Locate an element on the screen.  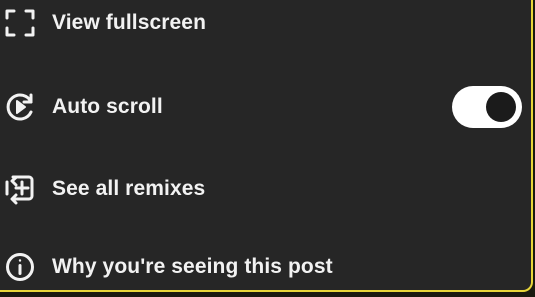
remix-icon is located at coordinates (20, 189).